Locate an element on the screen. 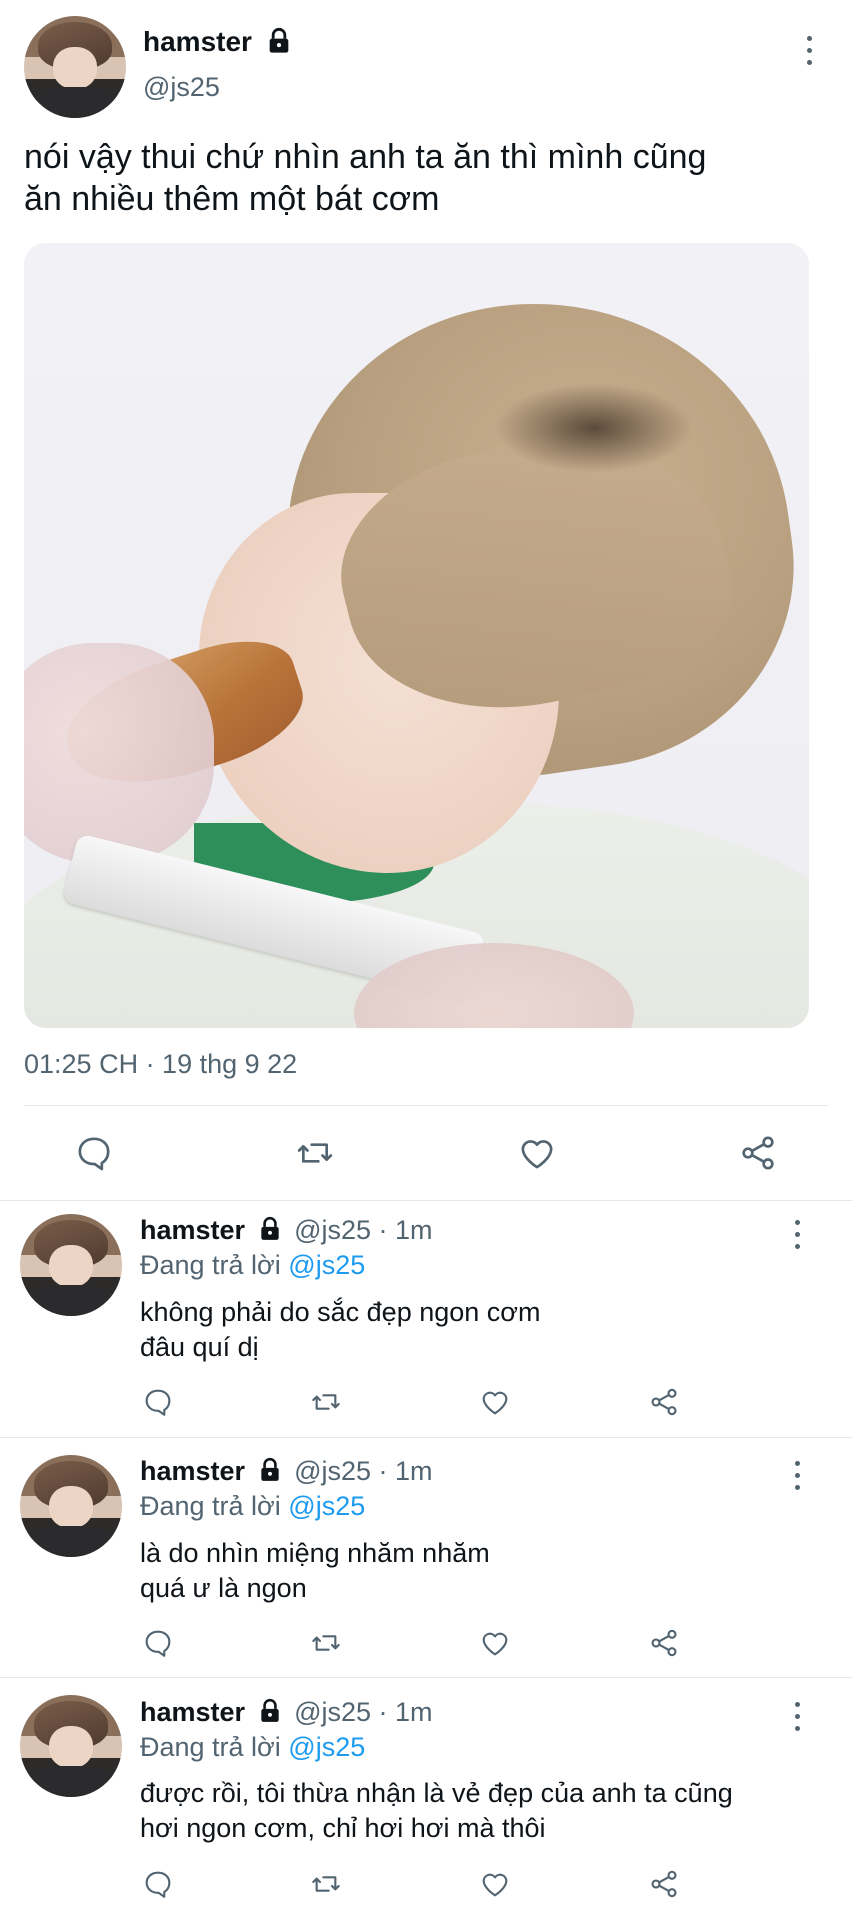 This screenshot has width=852, height=1920. timestamp: 01:25 CH · 19 thg 9 22 is located at coordinates (160, 1064).